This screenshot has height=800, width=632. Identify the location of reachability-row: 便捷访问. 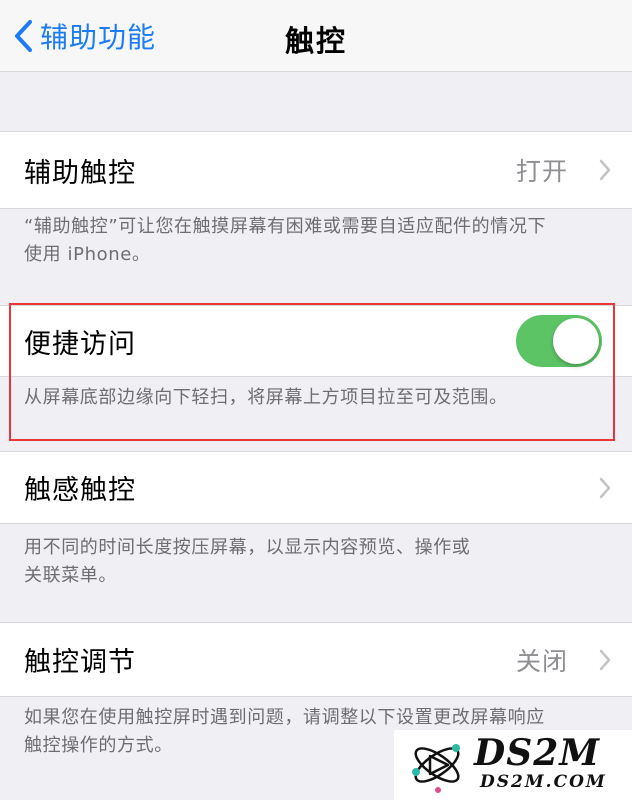
(316, 341).